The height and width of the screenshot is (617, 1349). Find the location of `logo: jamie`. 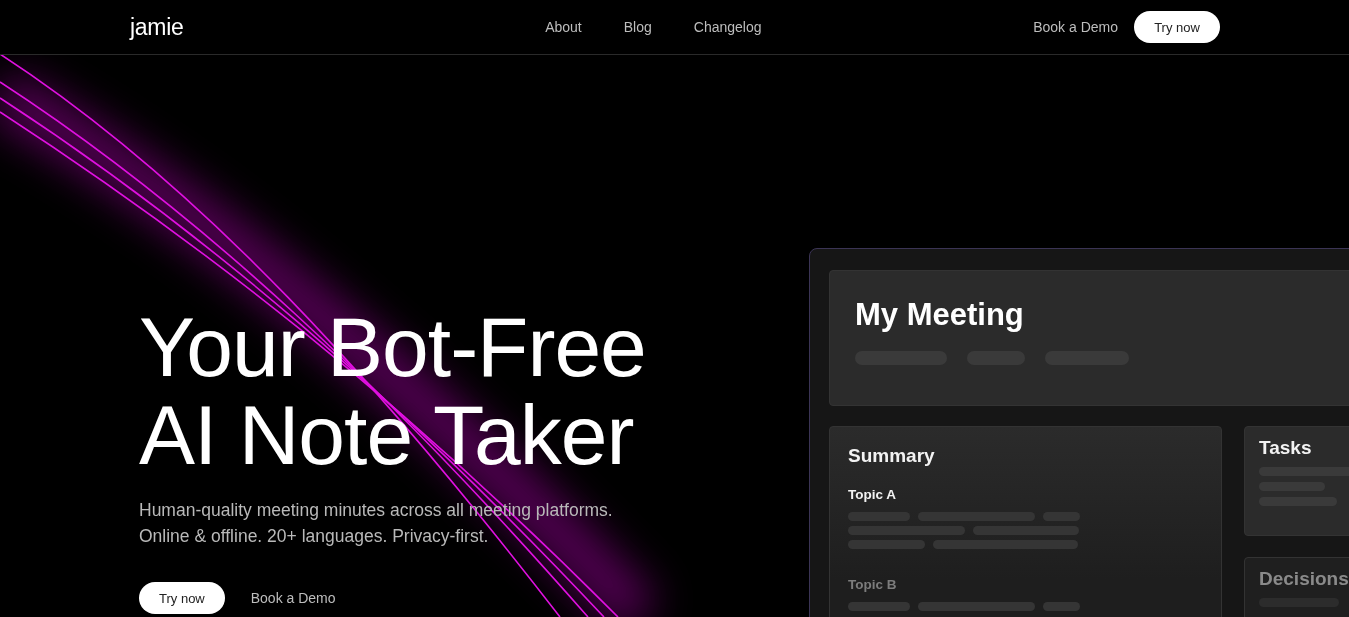

logo: jamie is located at coordinates (157, 27).